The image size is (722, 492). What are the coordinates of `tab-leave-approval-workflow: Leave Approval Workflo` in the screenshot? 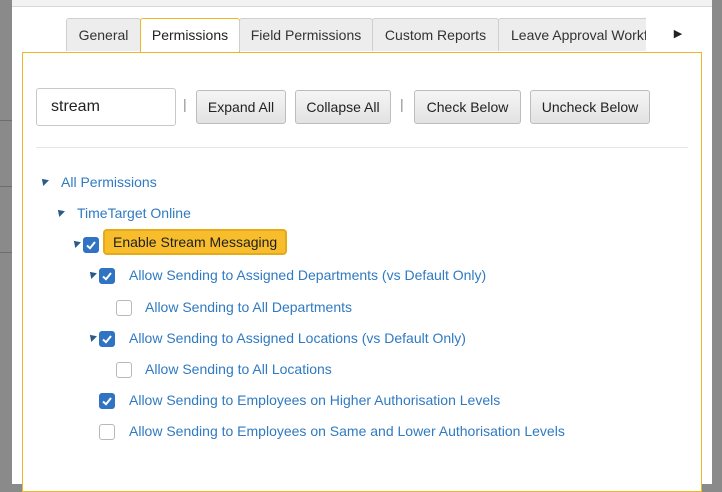 It's located at (572, 34).